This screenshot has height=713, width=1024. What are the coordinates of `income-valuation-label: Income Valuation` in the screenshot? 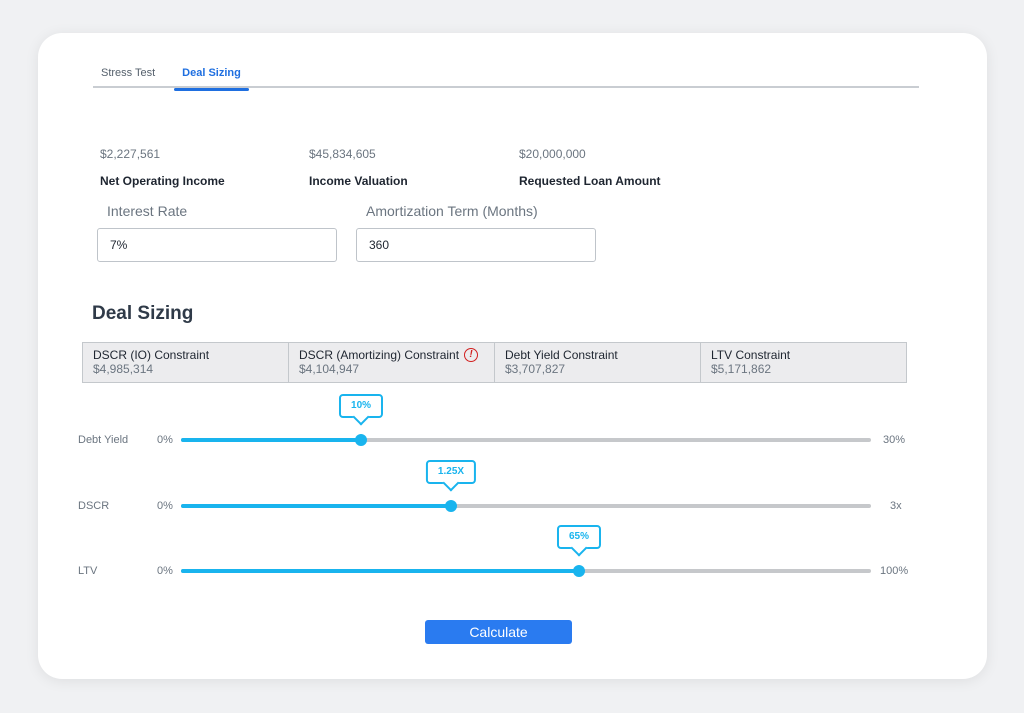 It's located at (358, 181).